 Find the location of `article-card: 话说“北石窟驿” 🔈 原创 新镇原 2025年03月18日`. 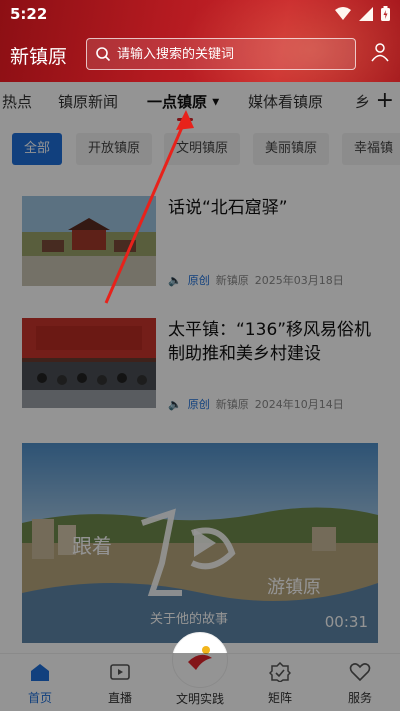

article-card: 话说“北石窟驿” 🔈 原创 新镇原 2025年03月18日 is located at coordinates (200, 242).